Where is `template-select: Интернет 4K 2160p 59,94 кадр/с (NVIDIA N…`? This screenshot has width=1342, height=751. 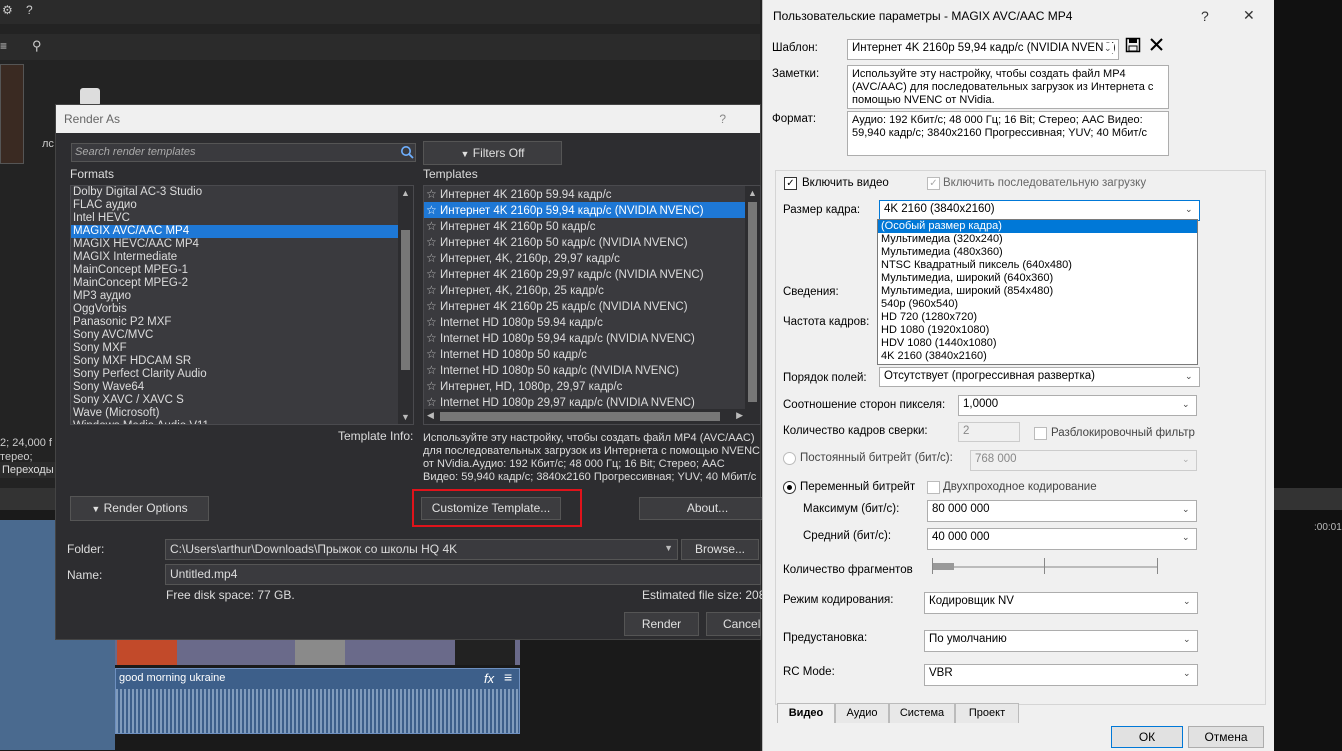
template-select: Интернет 4K 2160p 59,94 кадр/с (NVIDIA N… is located at coordinates (983, 49).